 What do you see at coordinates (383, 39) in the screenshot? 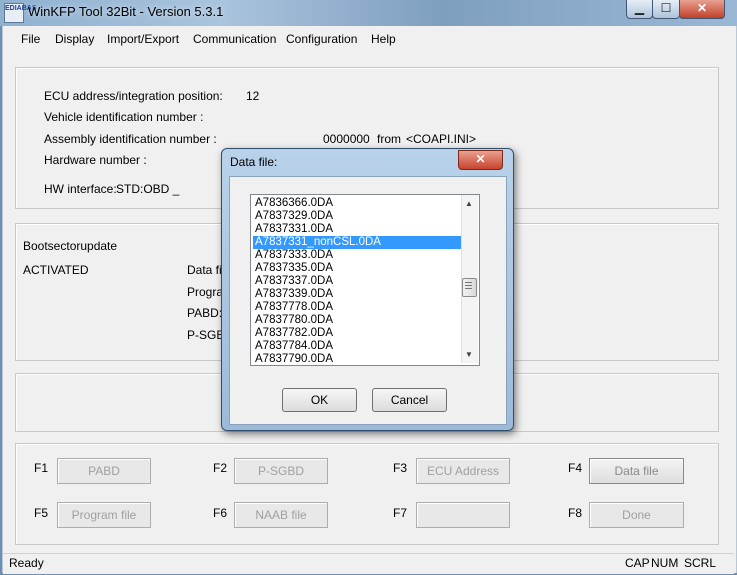
I see `menu-help: Help` at bounding box center [383, 39].